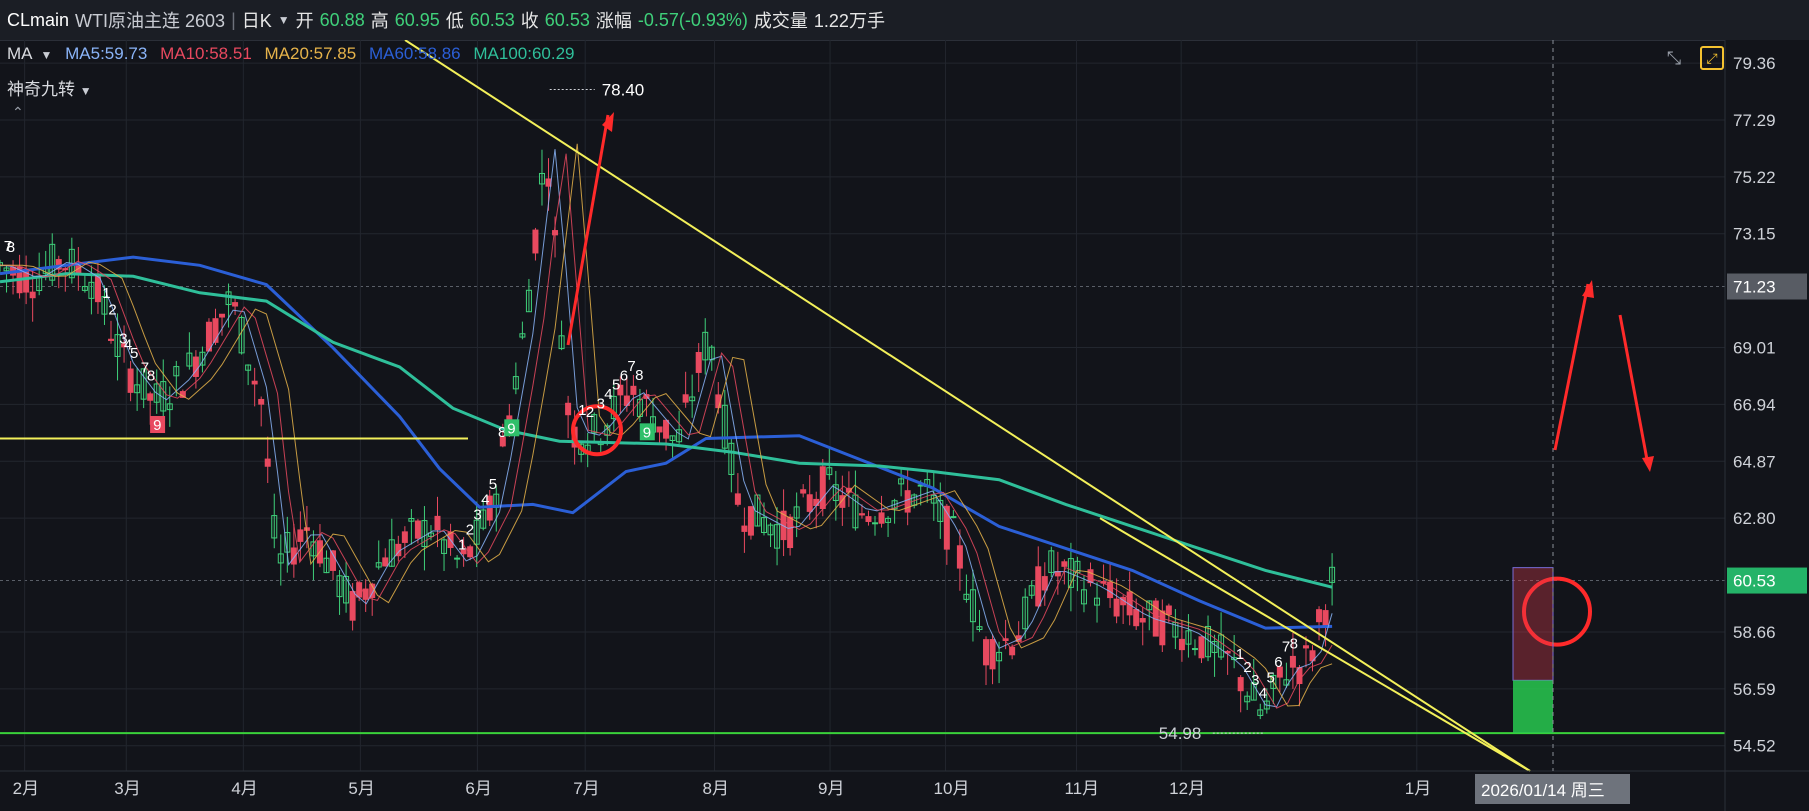 The image size is (1809, 811). Describe the element at coordinates (304, 21) in the screenshot. I see `open-label: 开` at that location.